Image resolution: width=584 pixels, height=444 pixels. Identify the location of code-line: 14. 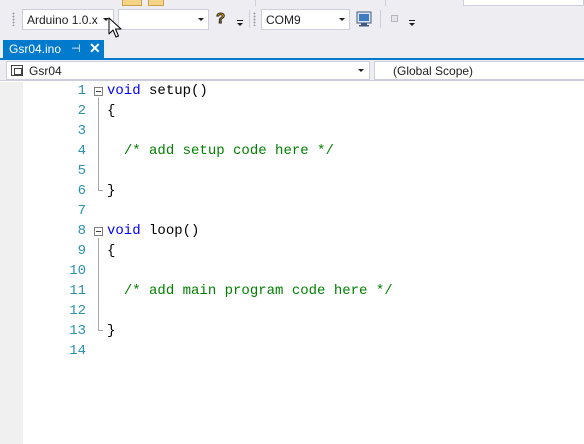
(292, 352).